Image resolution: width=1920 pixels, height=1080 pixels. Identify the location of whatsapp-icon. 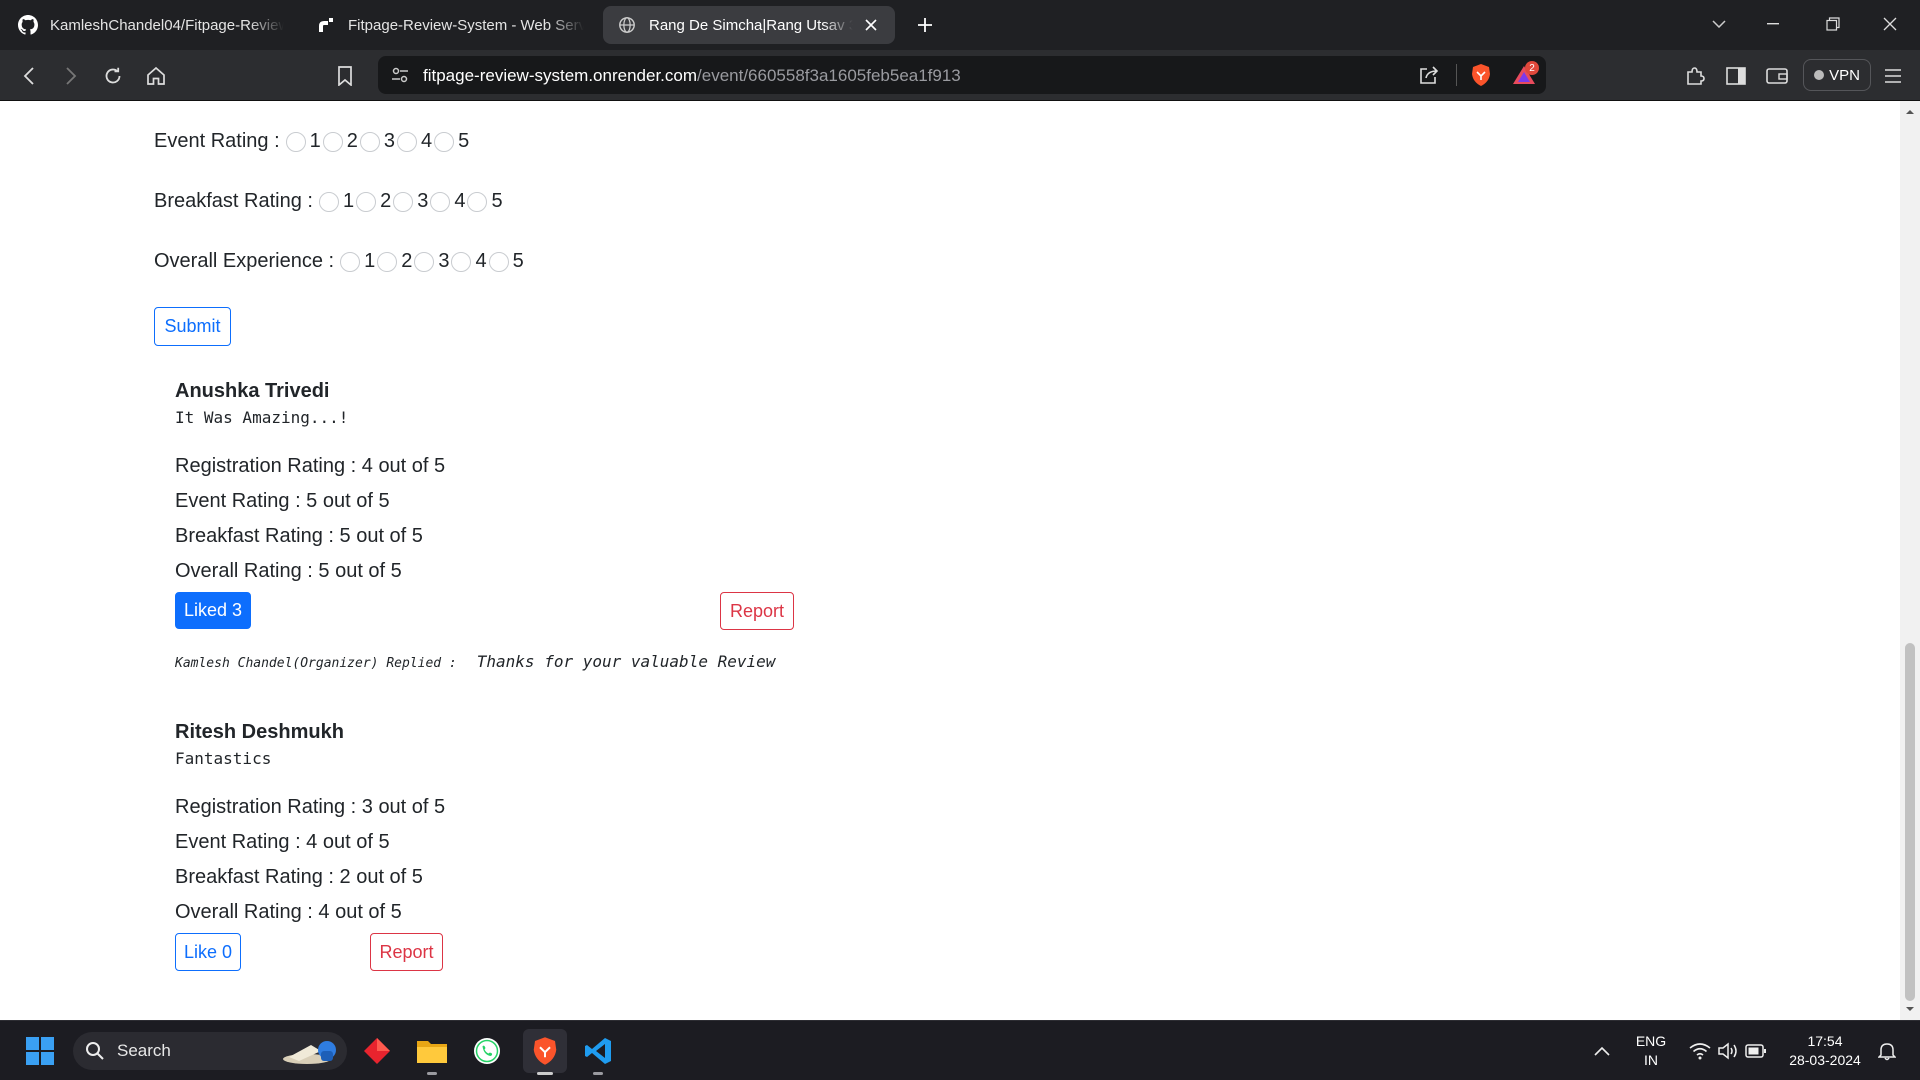
(487, 1051).